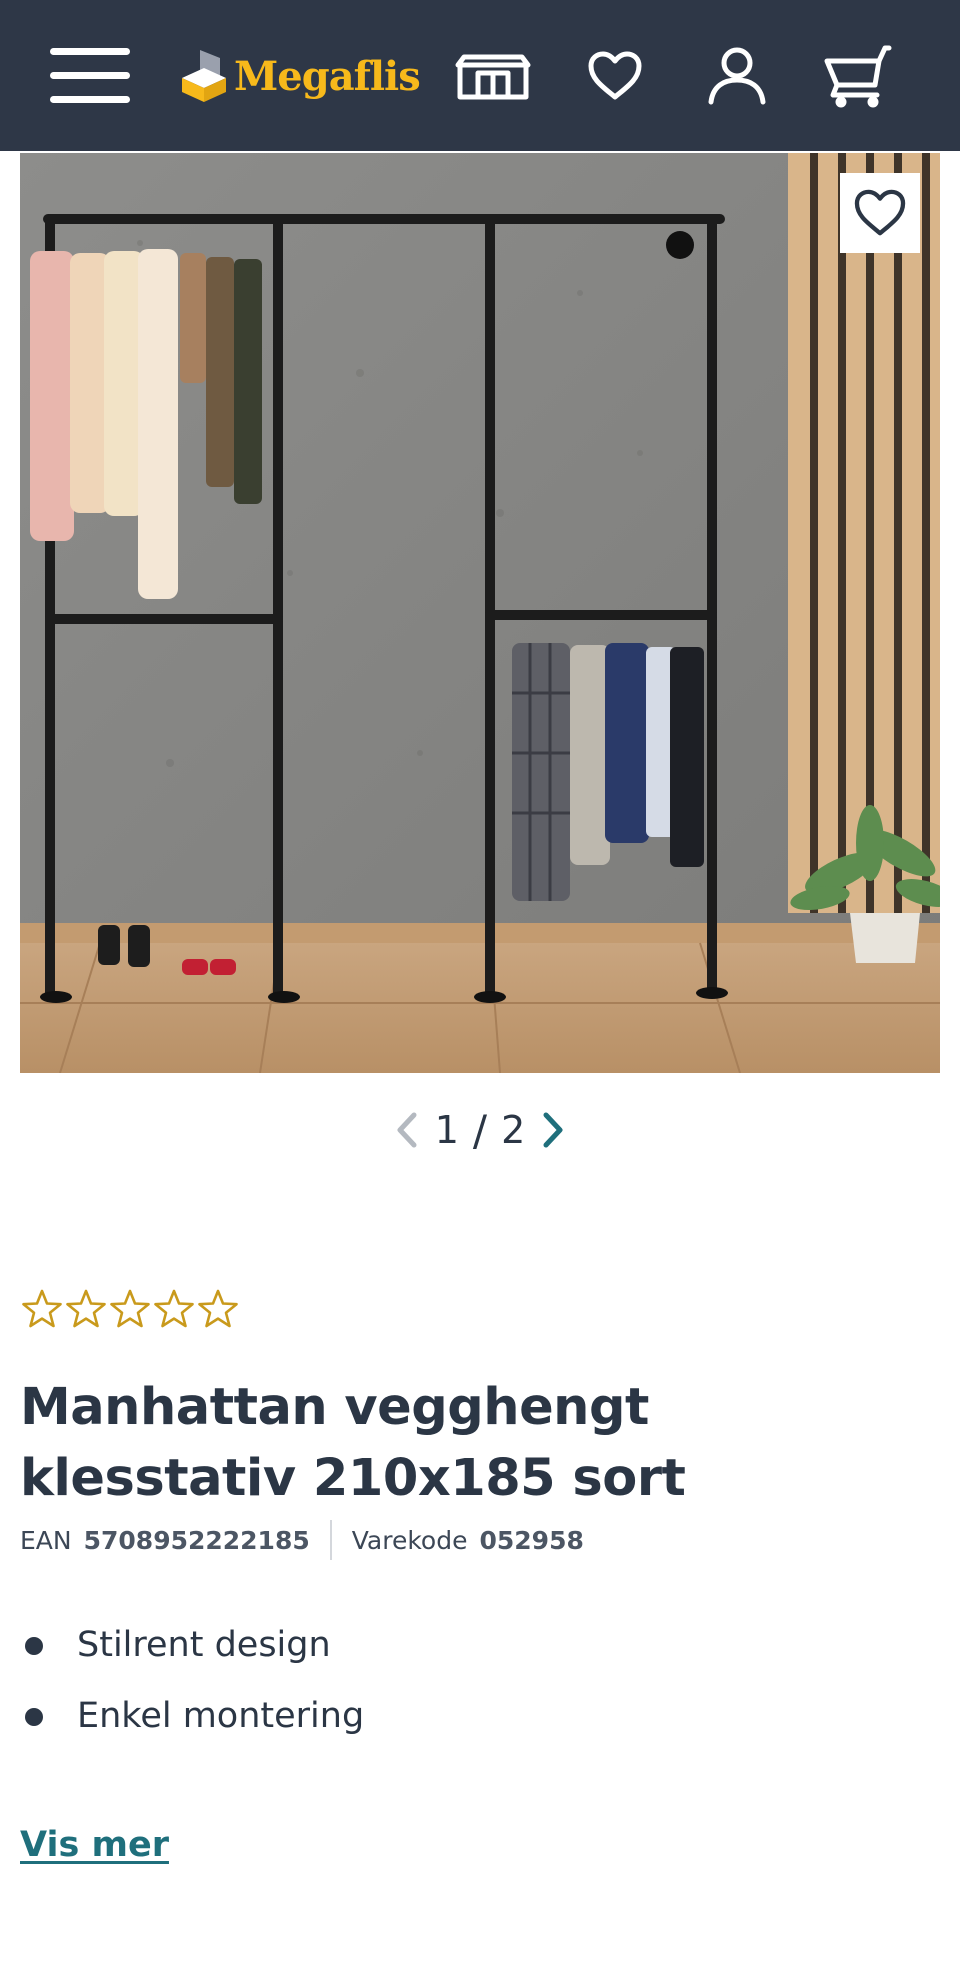 This screenshot has width=960, height=1977. I want to click on brand-name: Megaflis, so click(327, 76).